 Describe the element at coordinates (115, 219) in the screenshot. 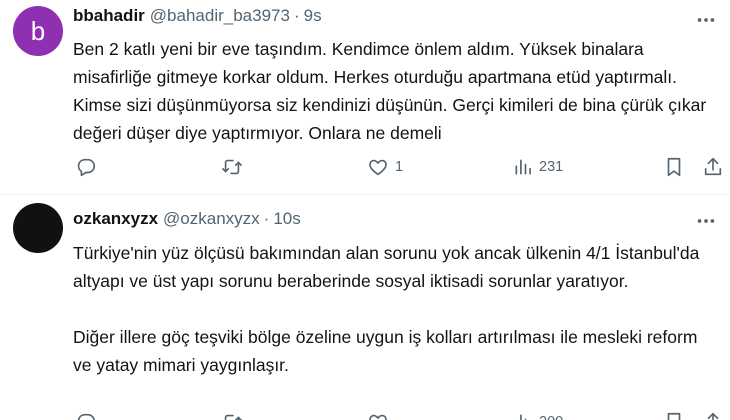

I see `display-name: ozkanxyzx` at that location.